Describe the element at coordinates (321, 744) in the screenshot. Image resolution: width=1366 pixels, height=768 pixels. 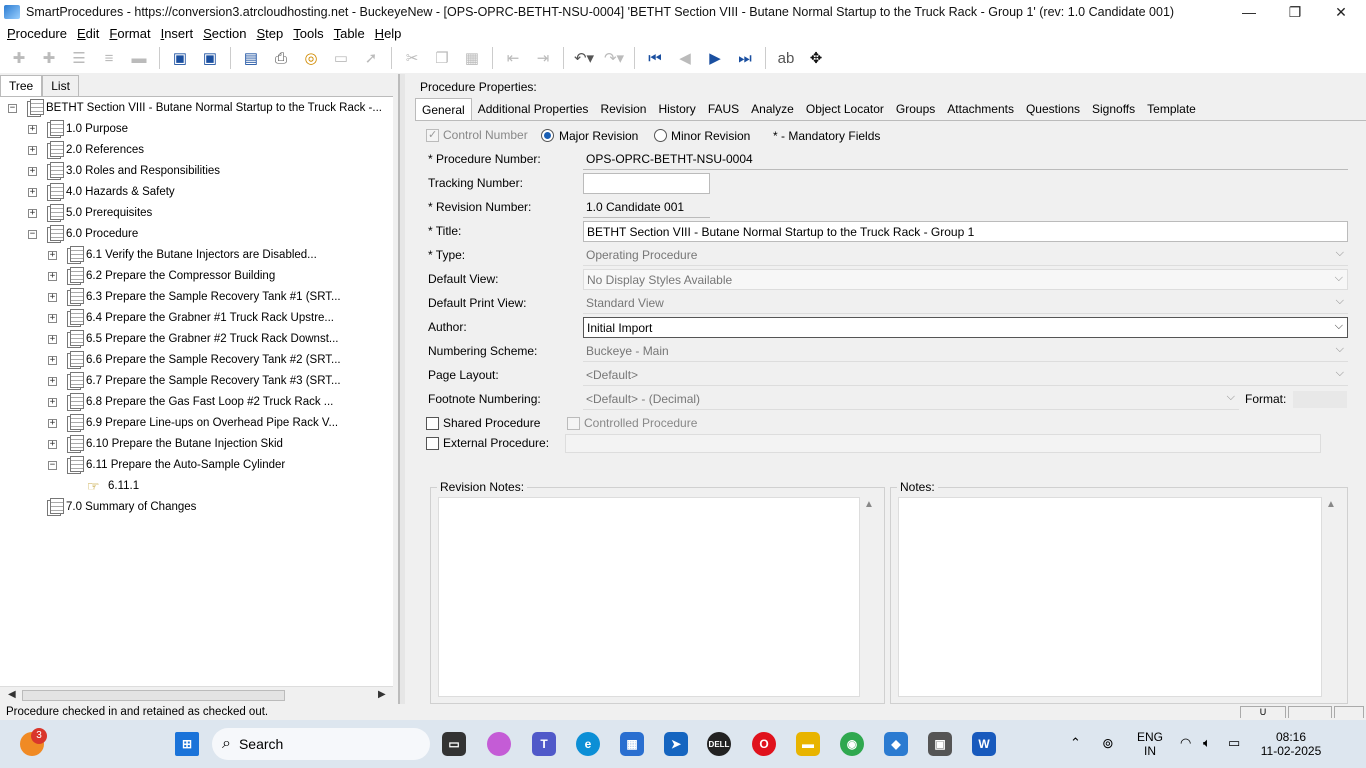
I see `taskbar-search: ⌕ Search` at that location.